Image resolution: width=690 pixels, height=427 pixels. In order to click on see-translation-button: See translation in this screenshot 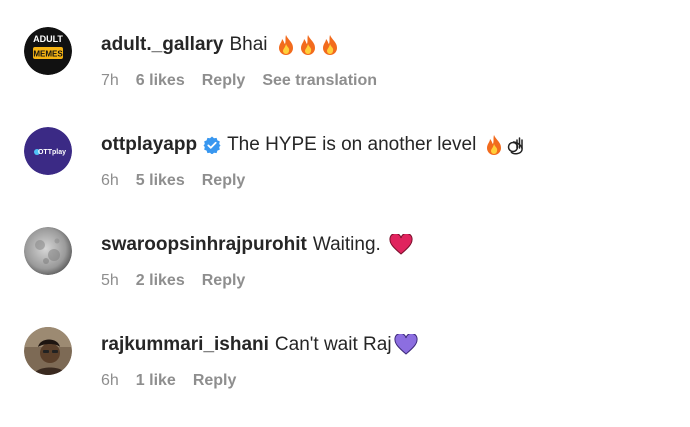, I will do `click(319, 81)`.